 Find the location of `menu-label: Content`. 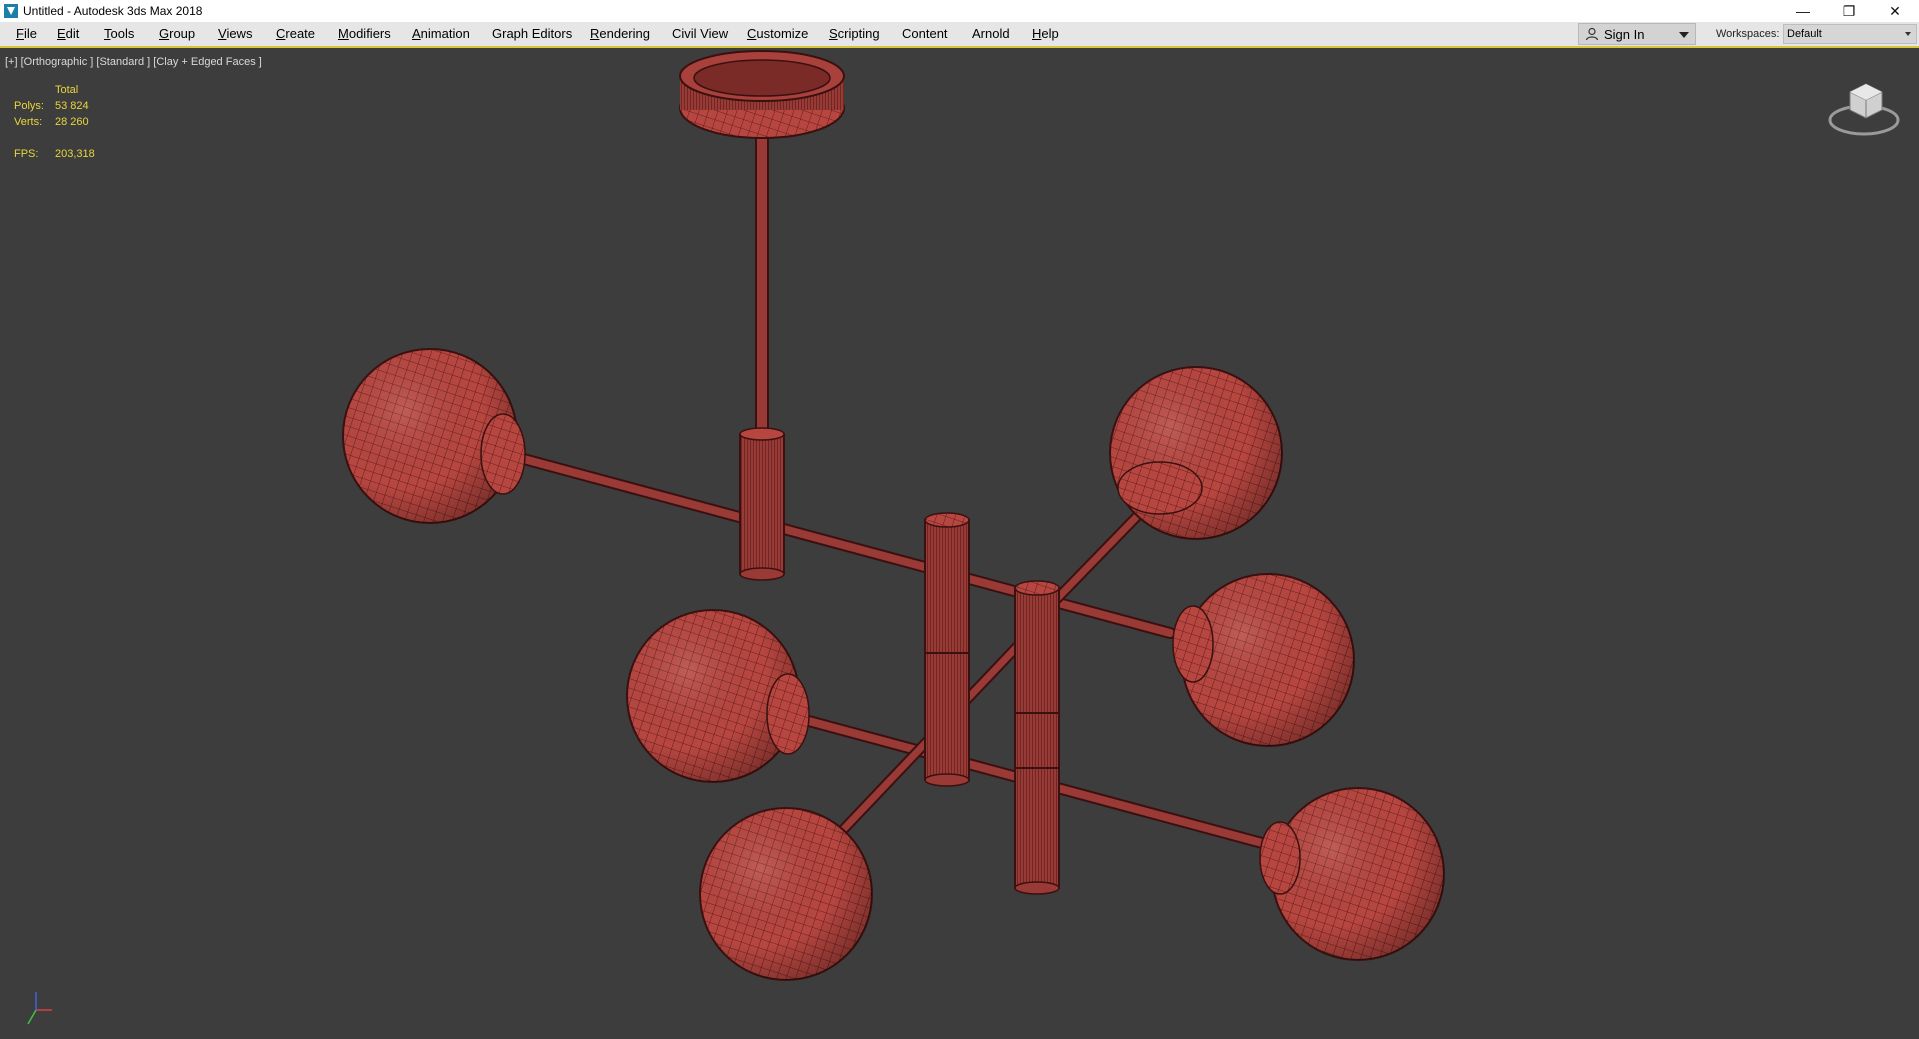

menu-label: Content is located at coordinates (925, 33).